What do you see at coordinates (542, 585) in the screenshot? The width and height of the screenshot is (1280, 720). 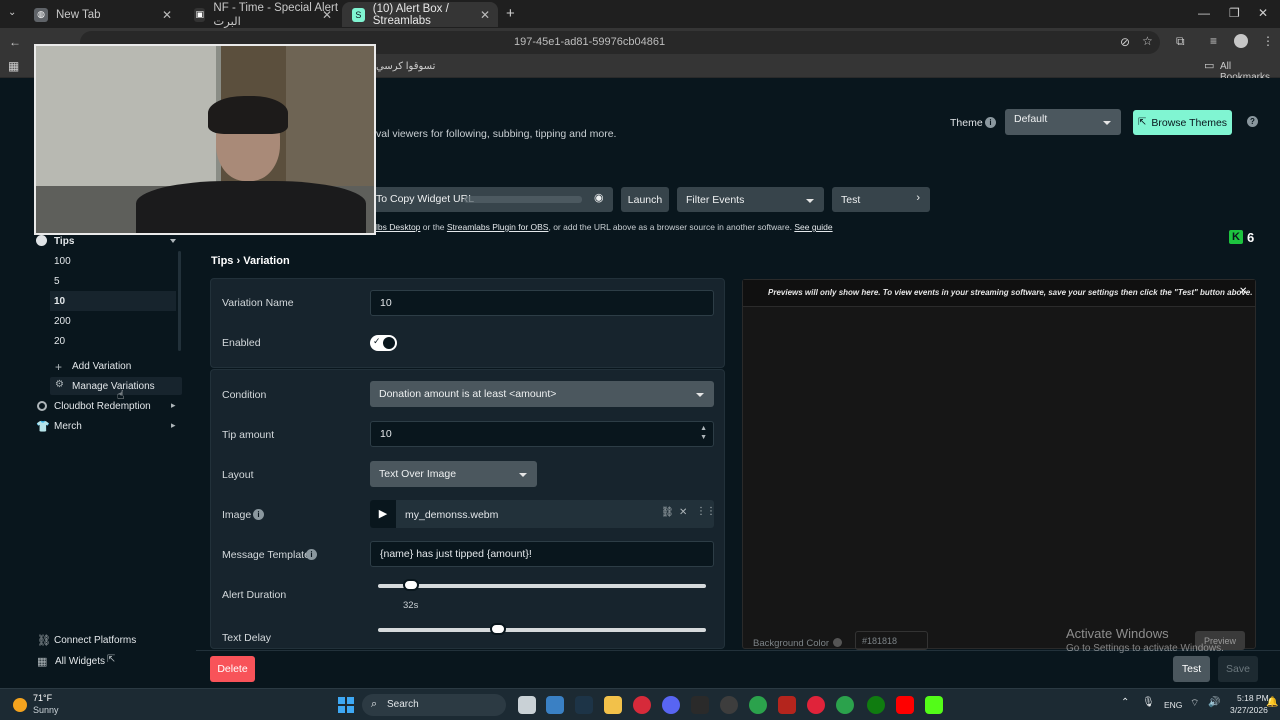 I see `alert-duration-slider` at bounding box center [542, 585].